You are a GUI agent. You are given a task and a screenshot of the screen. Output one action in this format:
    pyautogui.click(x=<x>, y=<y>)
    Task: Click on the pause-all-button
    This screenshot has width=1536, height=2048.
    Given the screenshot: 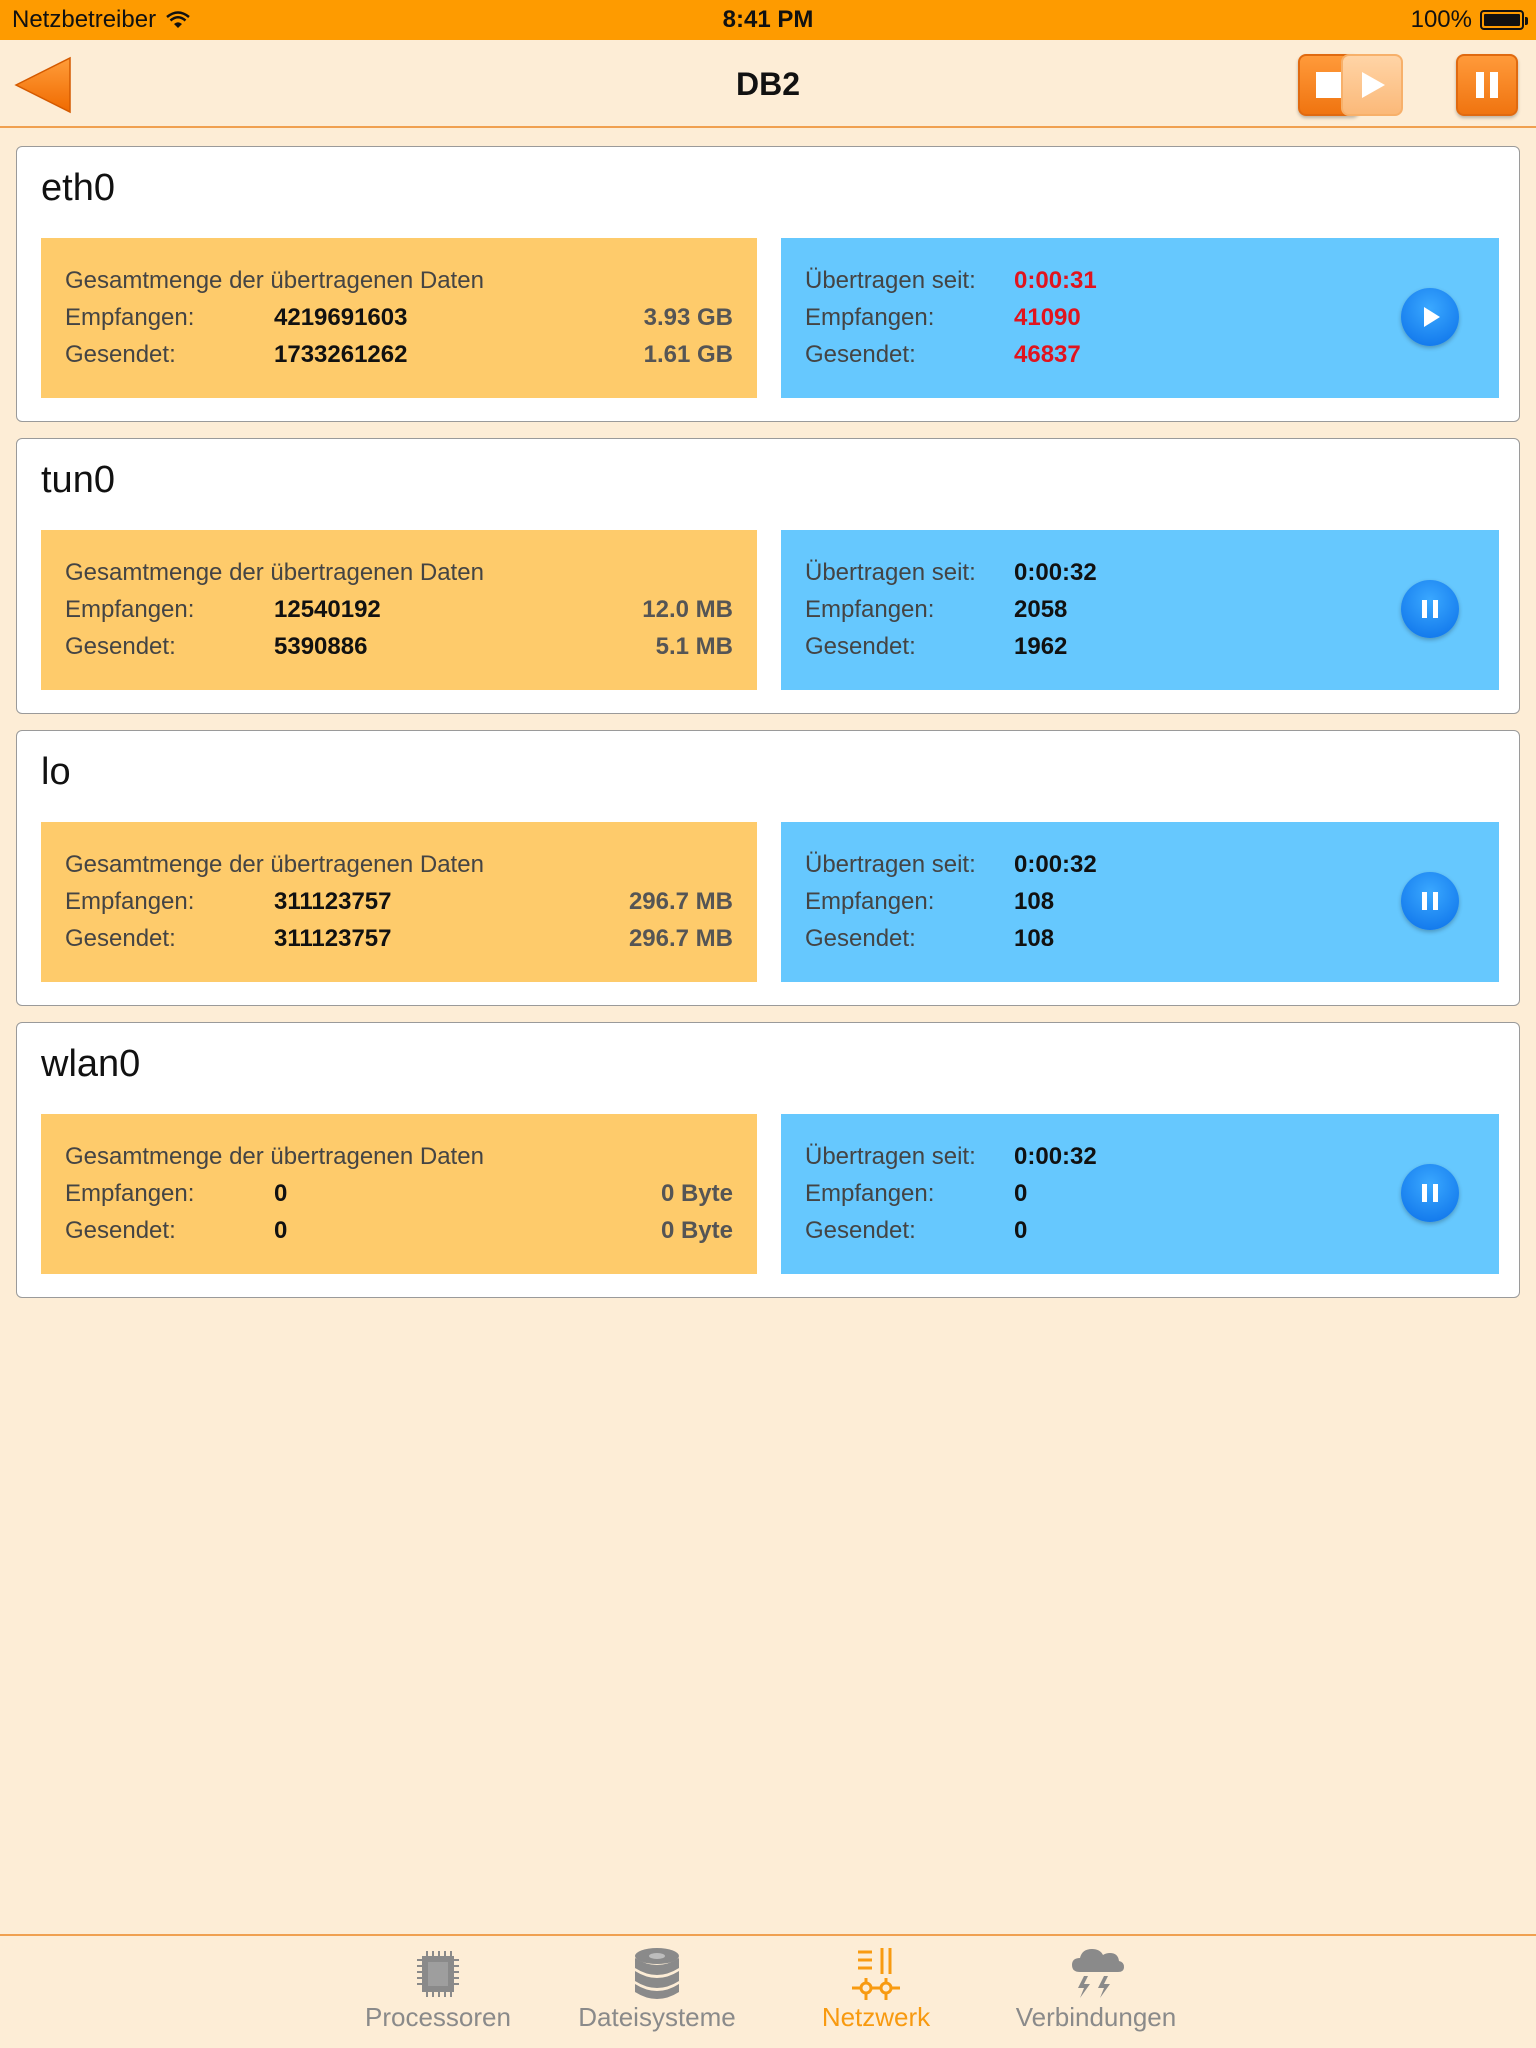 What is the action you would take?
    pyautogui.click(x=1487, y=85)
    